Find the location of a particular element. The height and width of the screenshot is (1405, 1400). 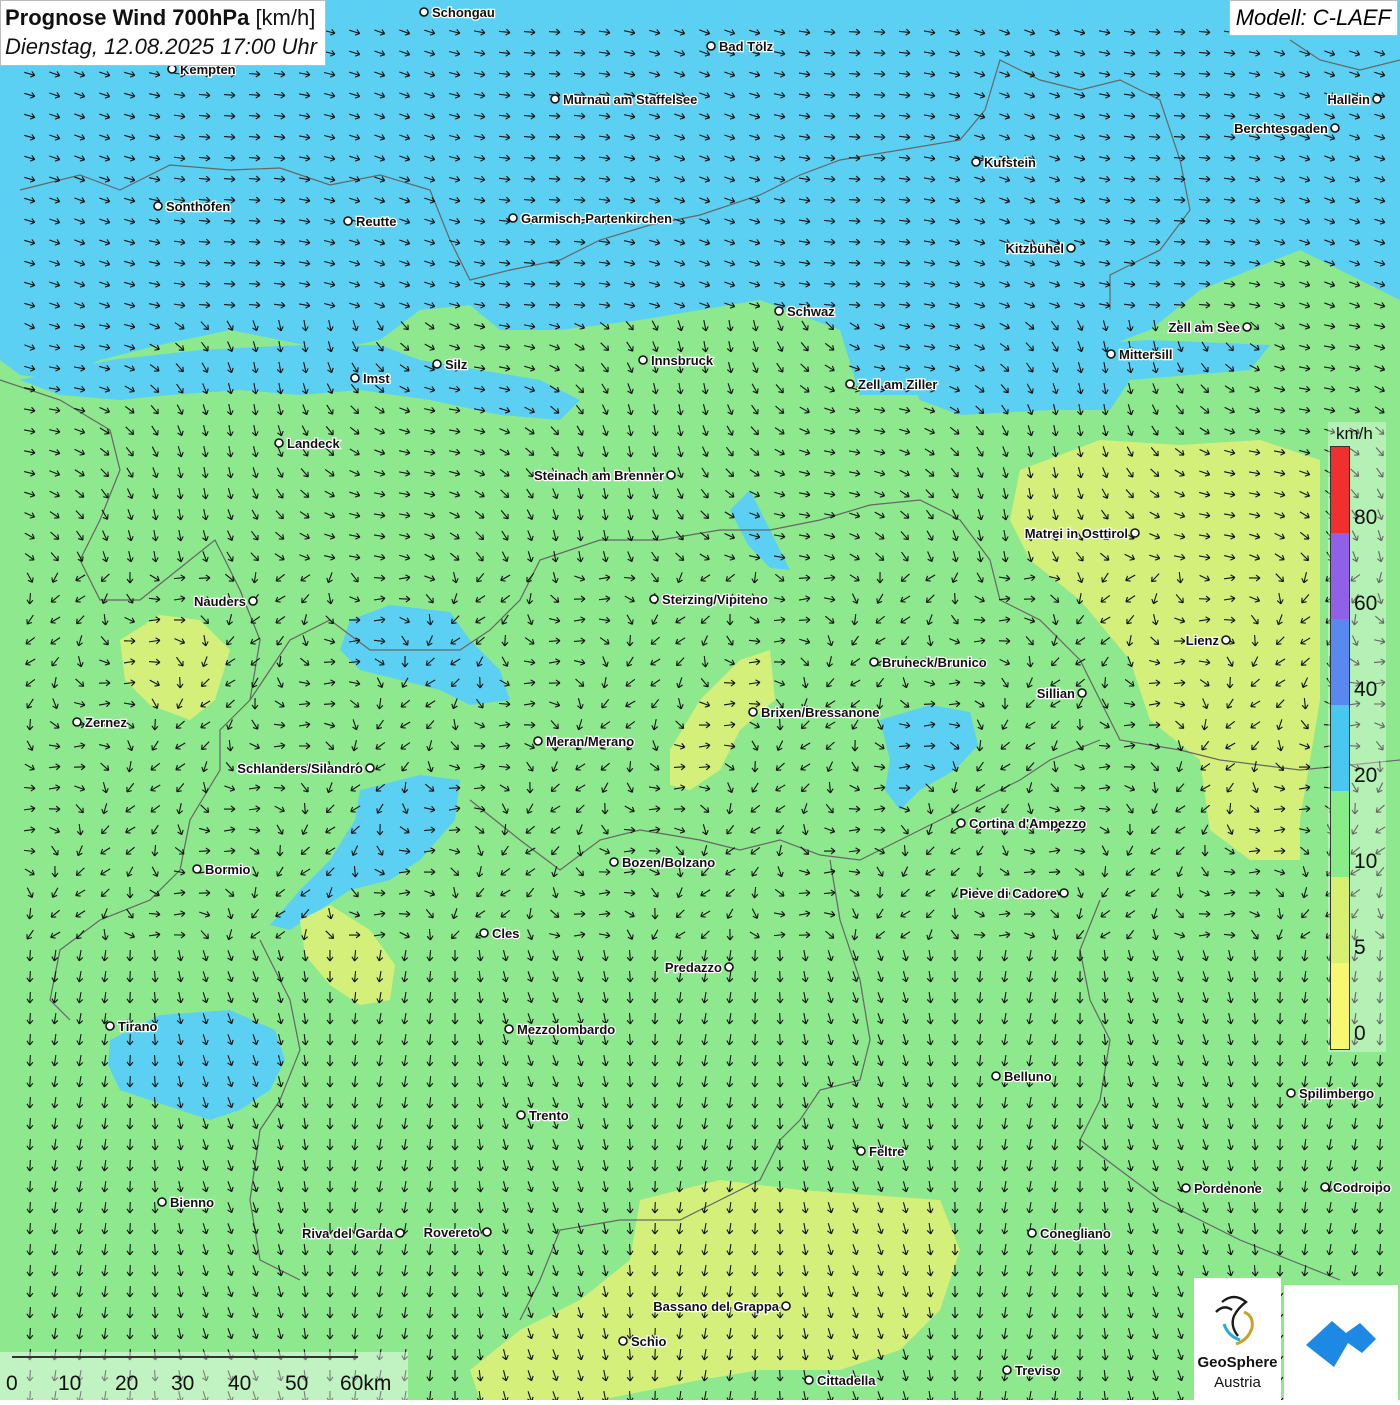

city-marker: Riva del Garda is located at coordinates (353, 1233).